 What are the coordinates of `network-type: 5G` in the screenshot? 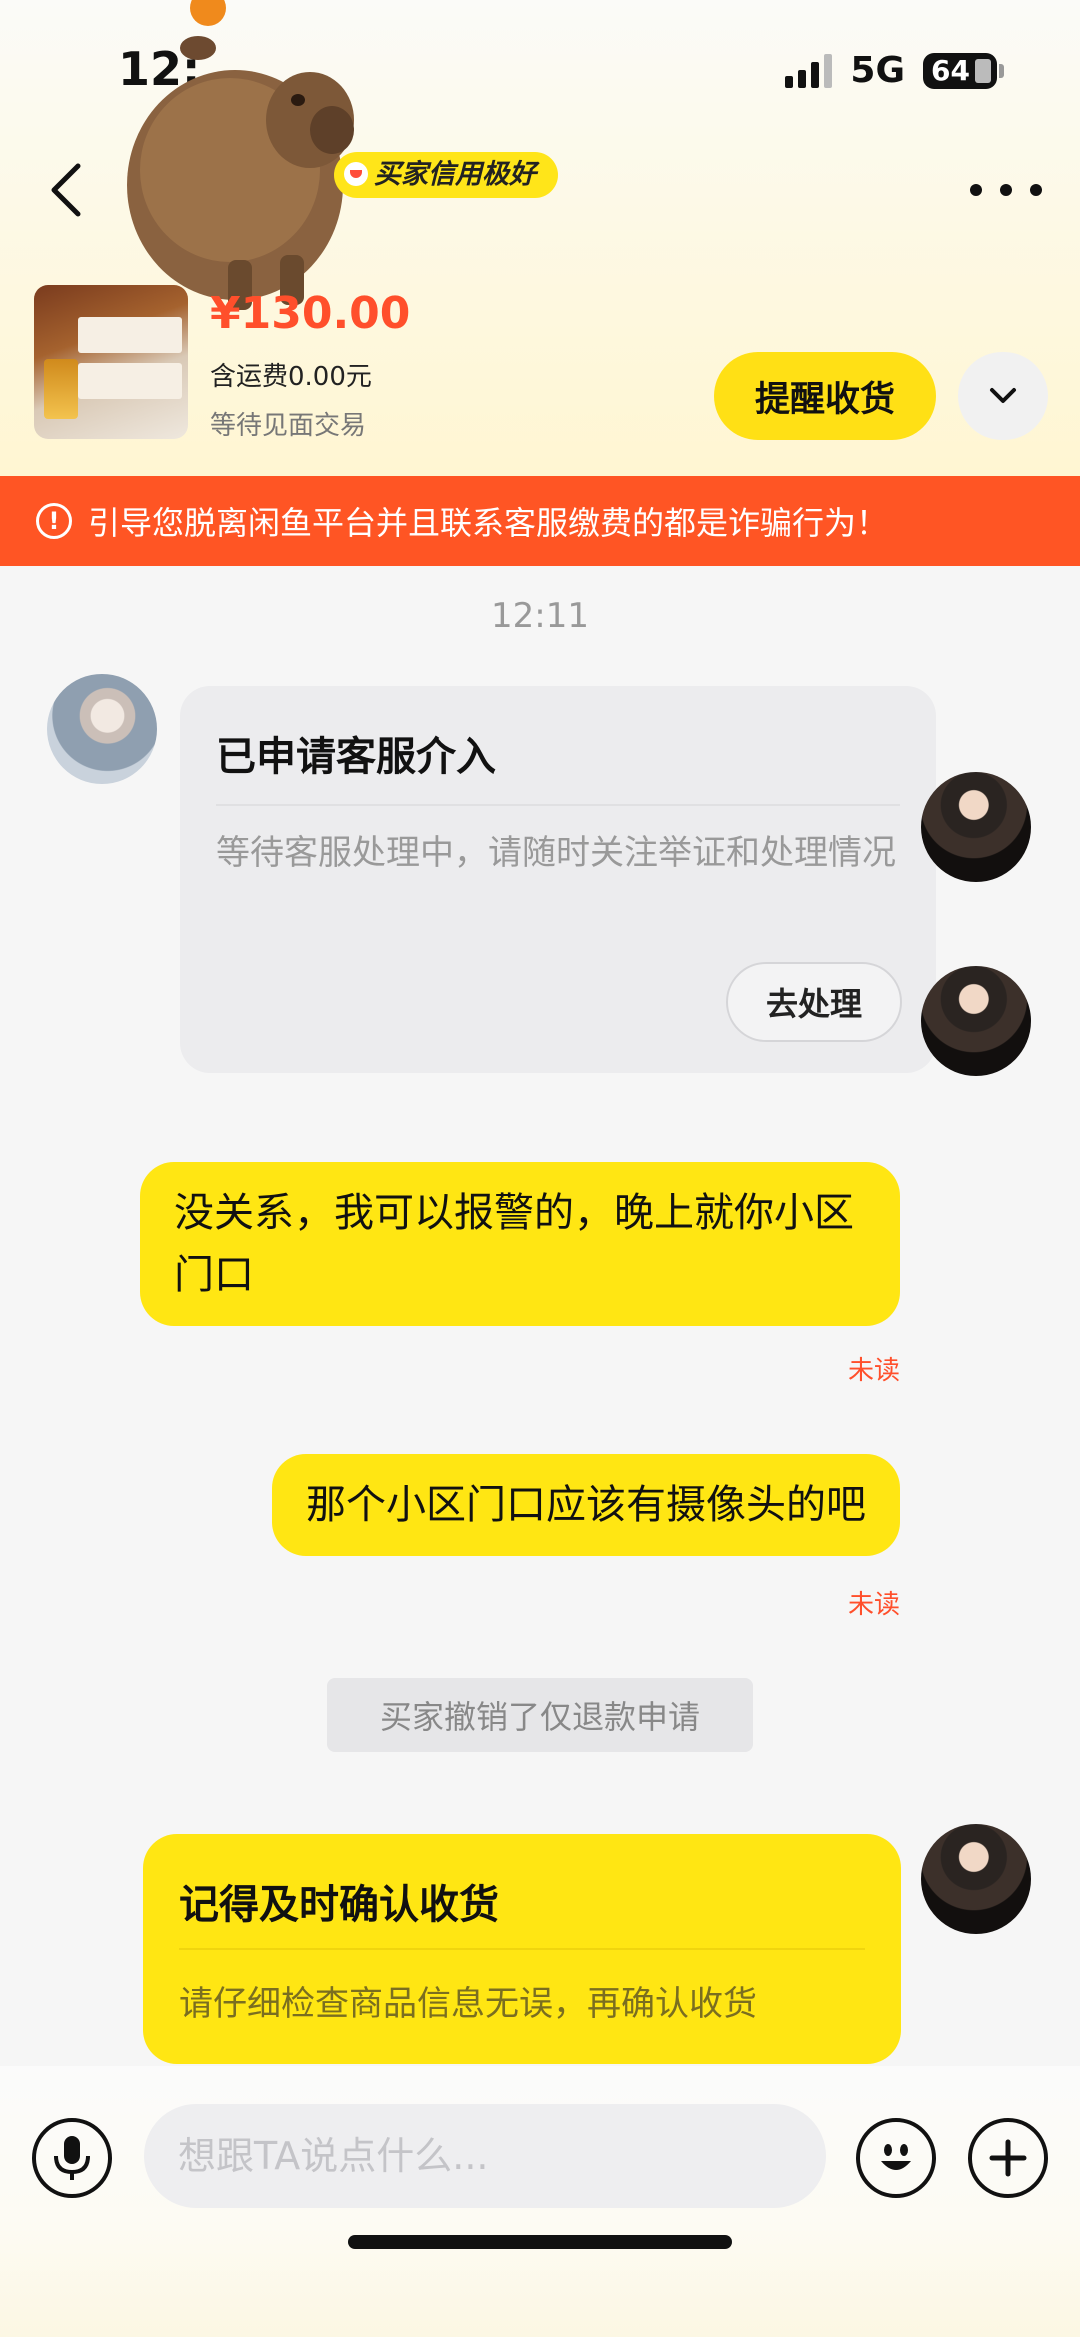 It's located at (877, 70).